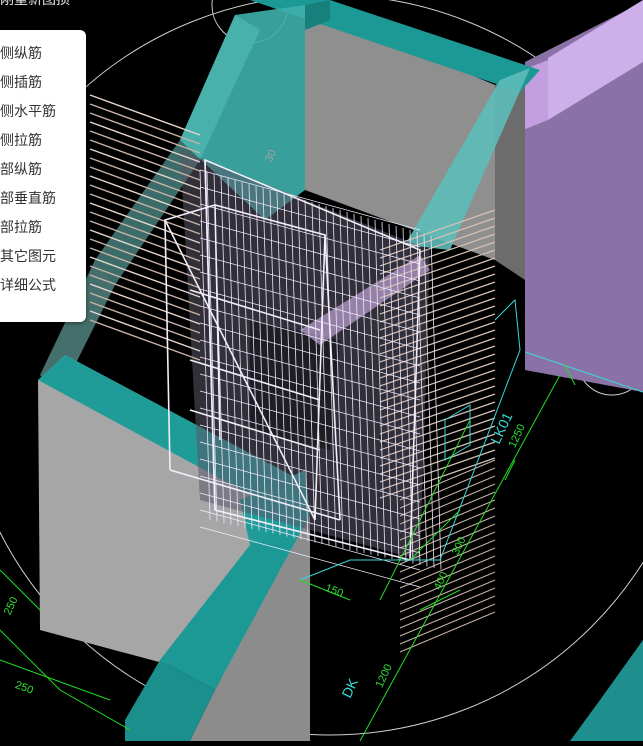 This screenshot has width=643, height=746. What do you see at coordinates (21, 170) in the screenshot?
I see `menu-item-bottom-longitudinal-rebar: 部纵筋` at bounding box center [21, 170].